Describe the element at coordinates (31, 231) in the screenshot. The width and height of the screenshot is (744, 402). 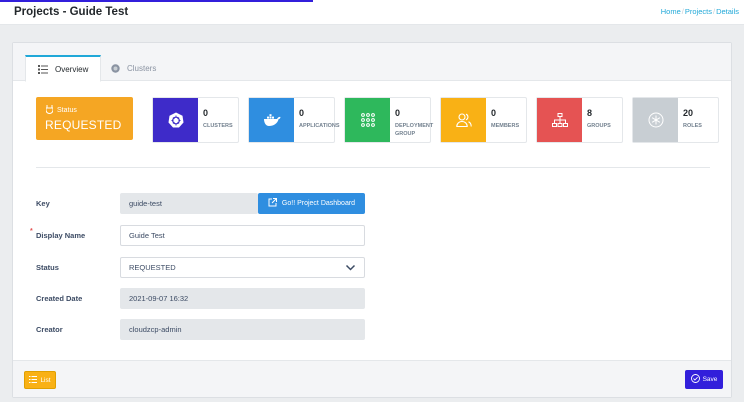
I see `required-marker: *` at that location.